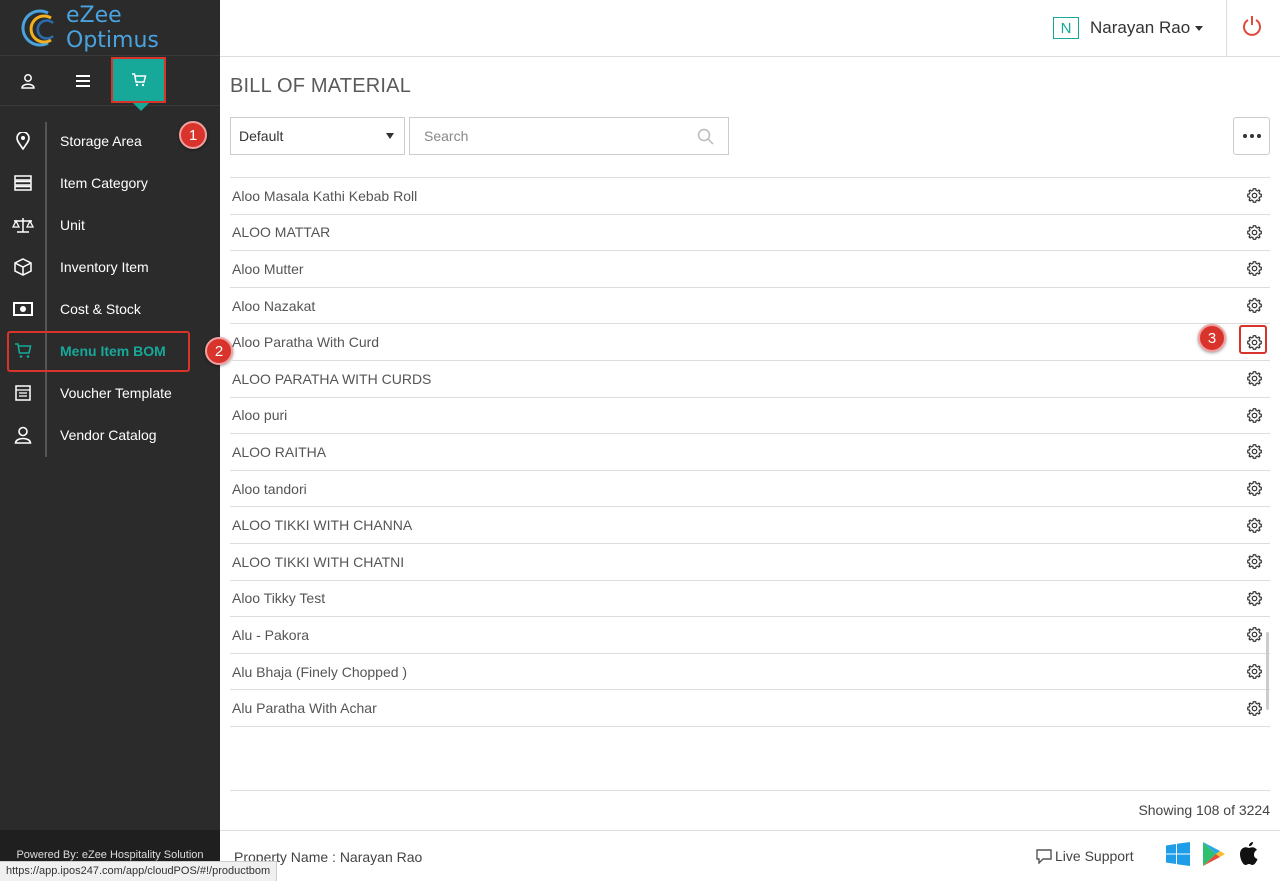  What do you see at coordinates (82, 81) in the screenshot?
I see `menu-tab` at bounding box center [82, 81].